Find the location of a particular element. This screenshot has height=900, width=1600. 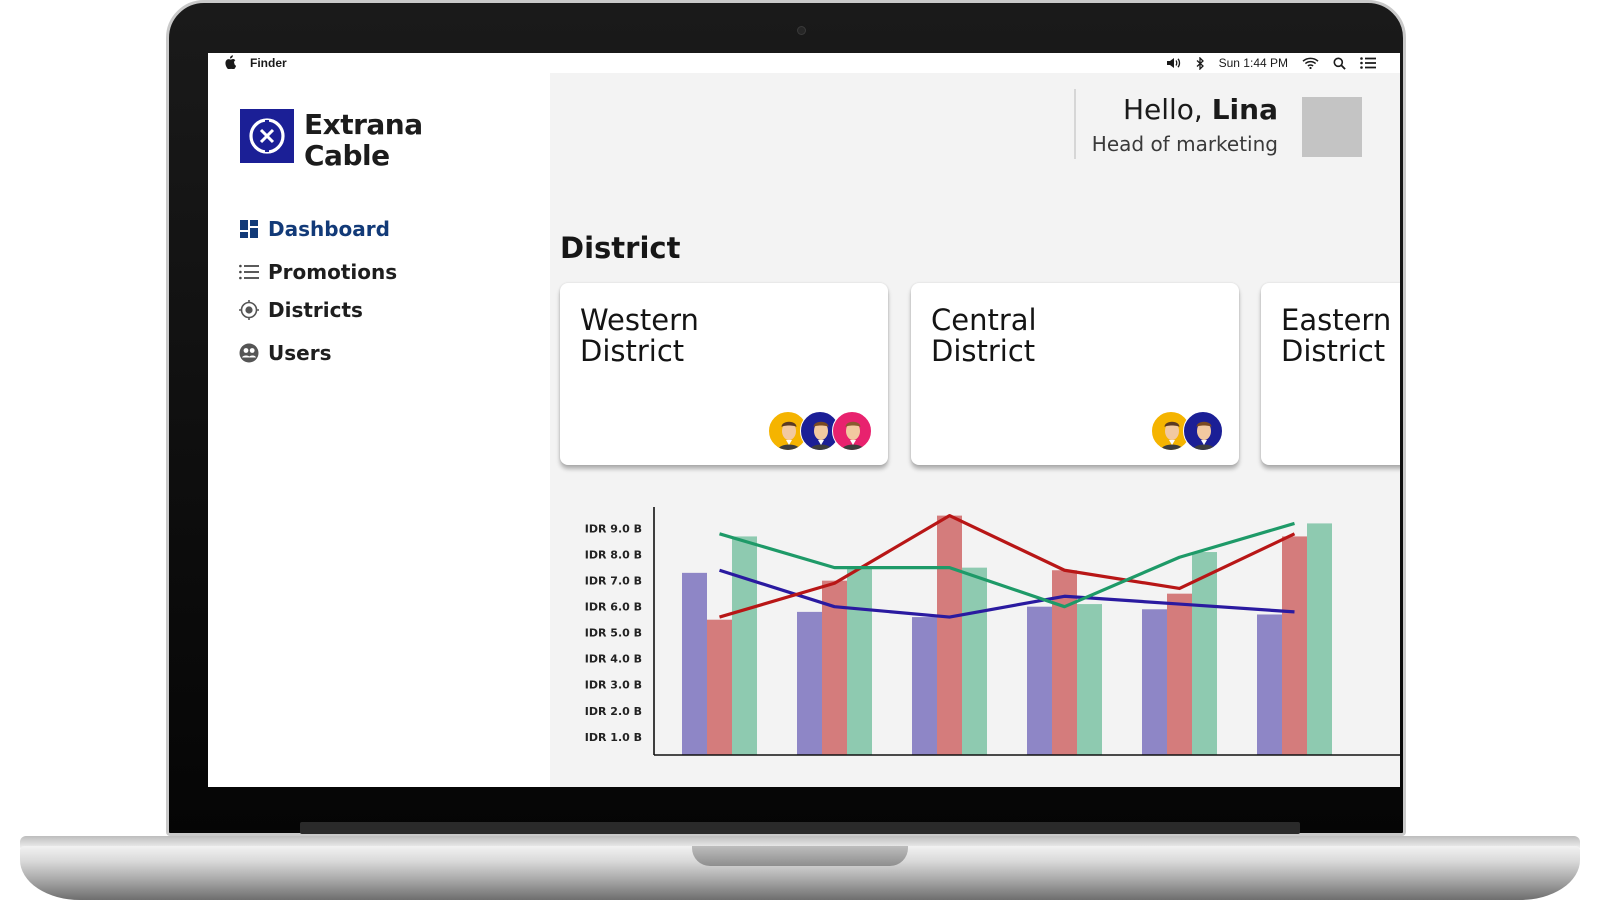

y-tick-label: IDR 5.0 B is located at coordinates (613, 633).